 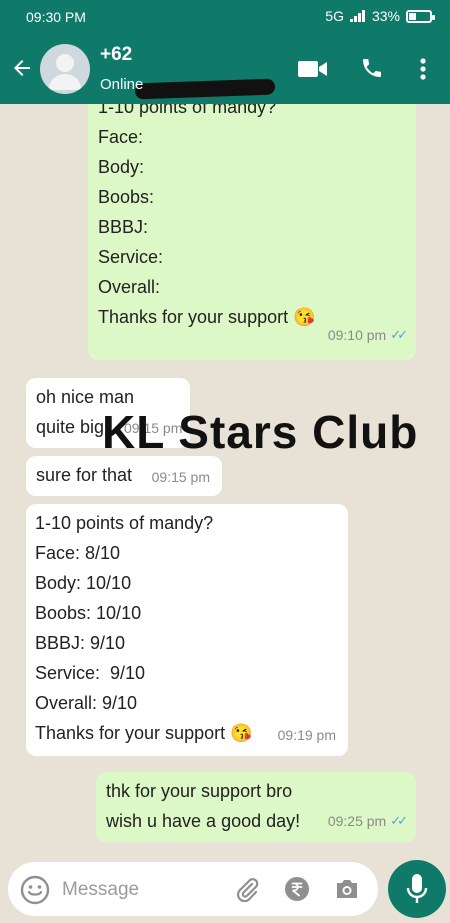 I want to click on video-call-icon, so click(x=313, y=71).